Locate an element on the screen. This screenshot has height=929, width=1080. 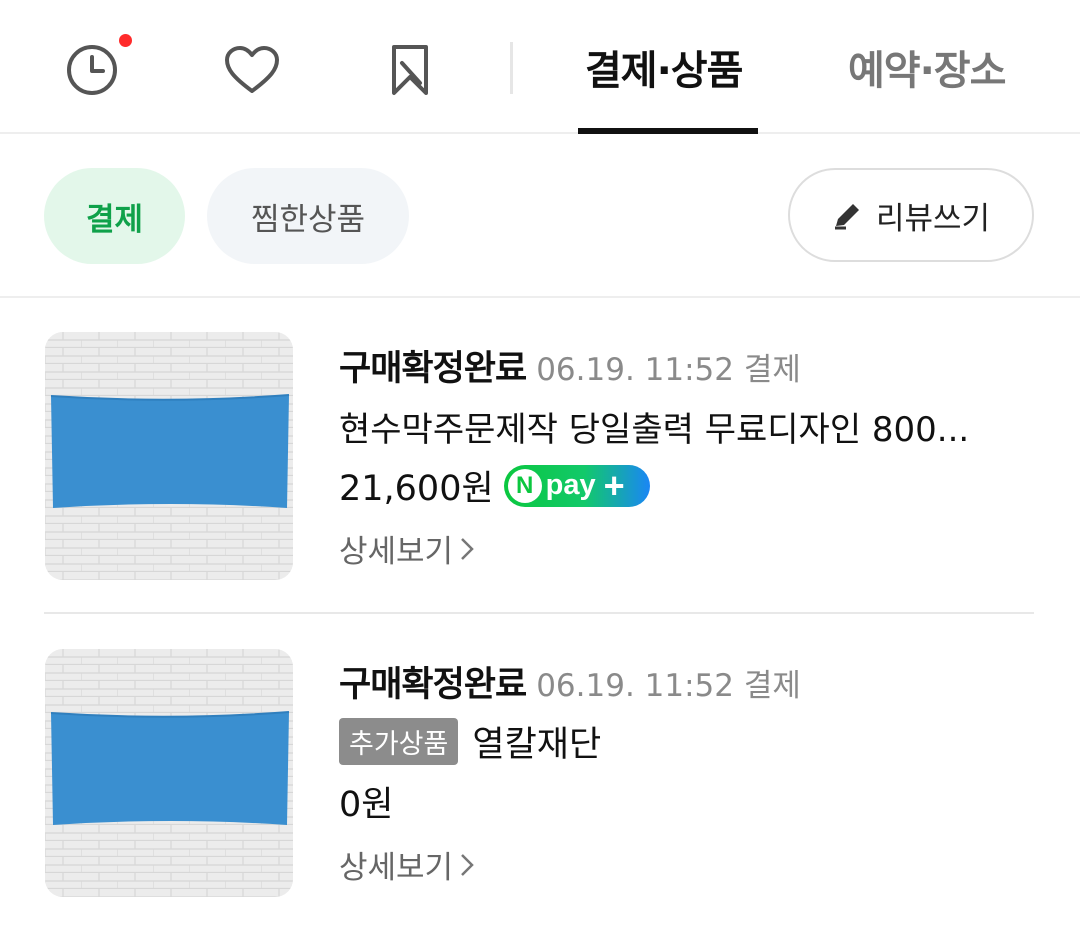
product-price: 0원 is located at coordinates (366, 805).